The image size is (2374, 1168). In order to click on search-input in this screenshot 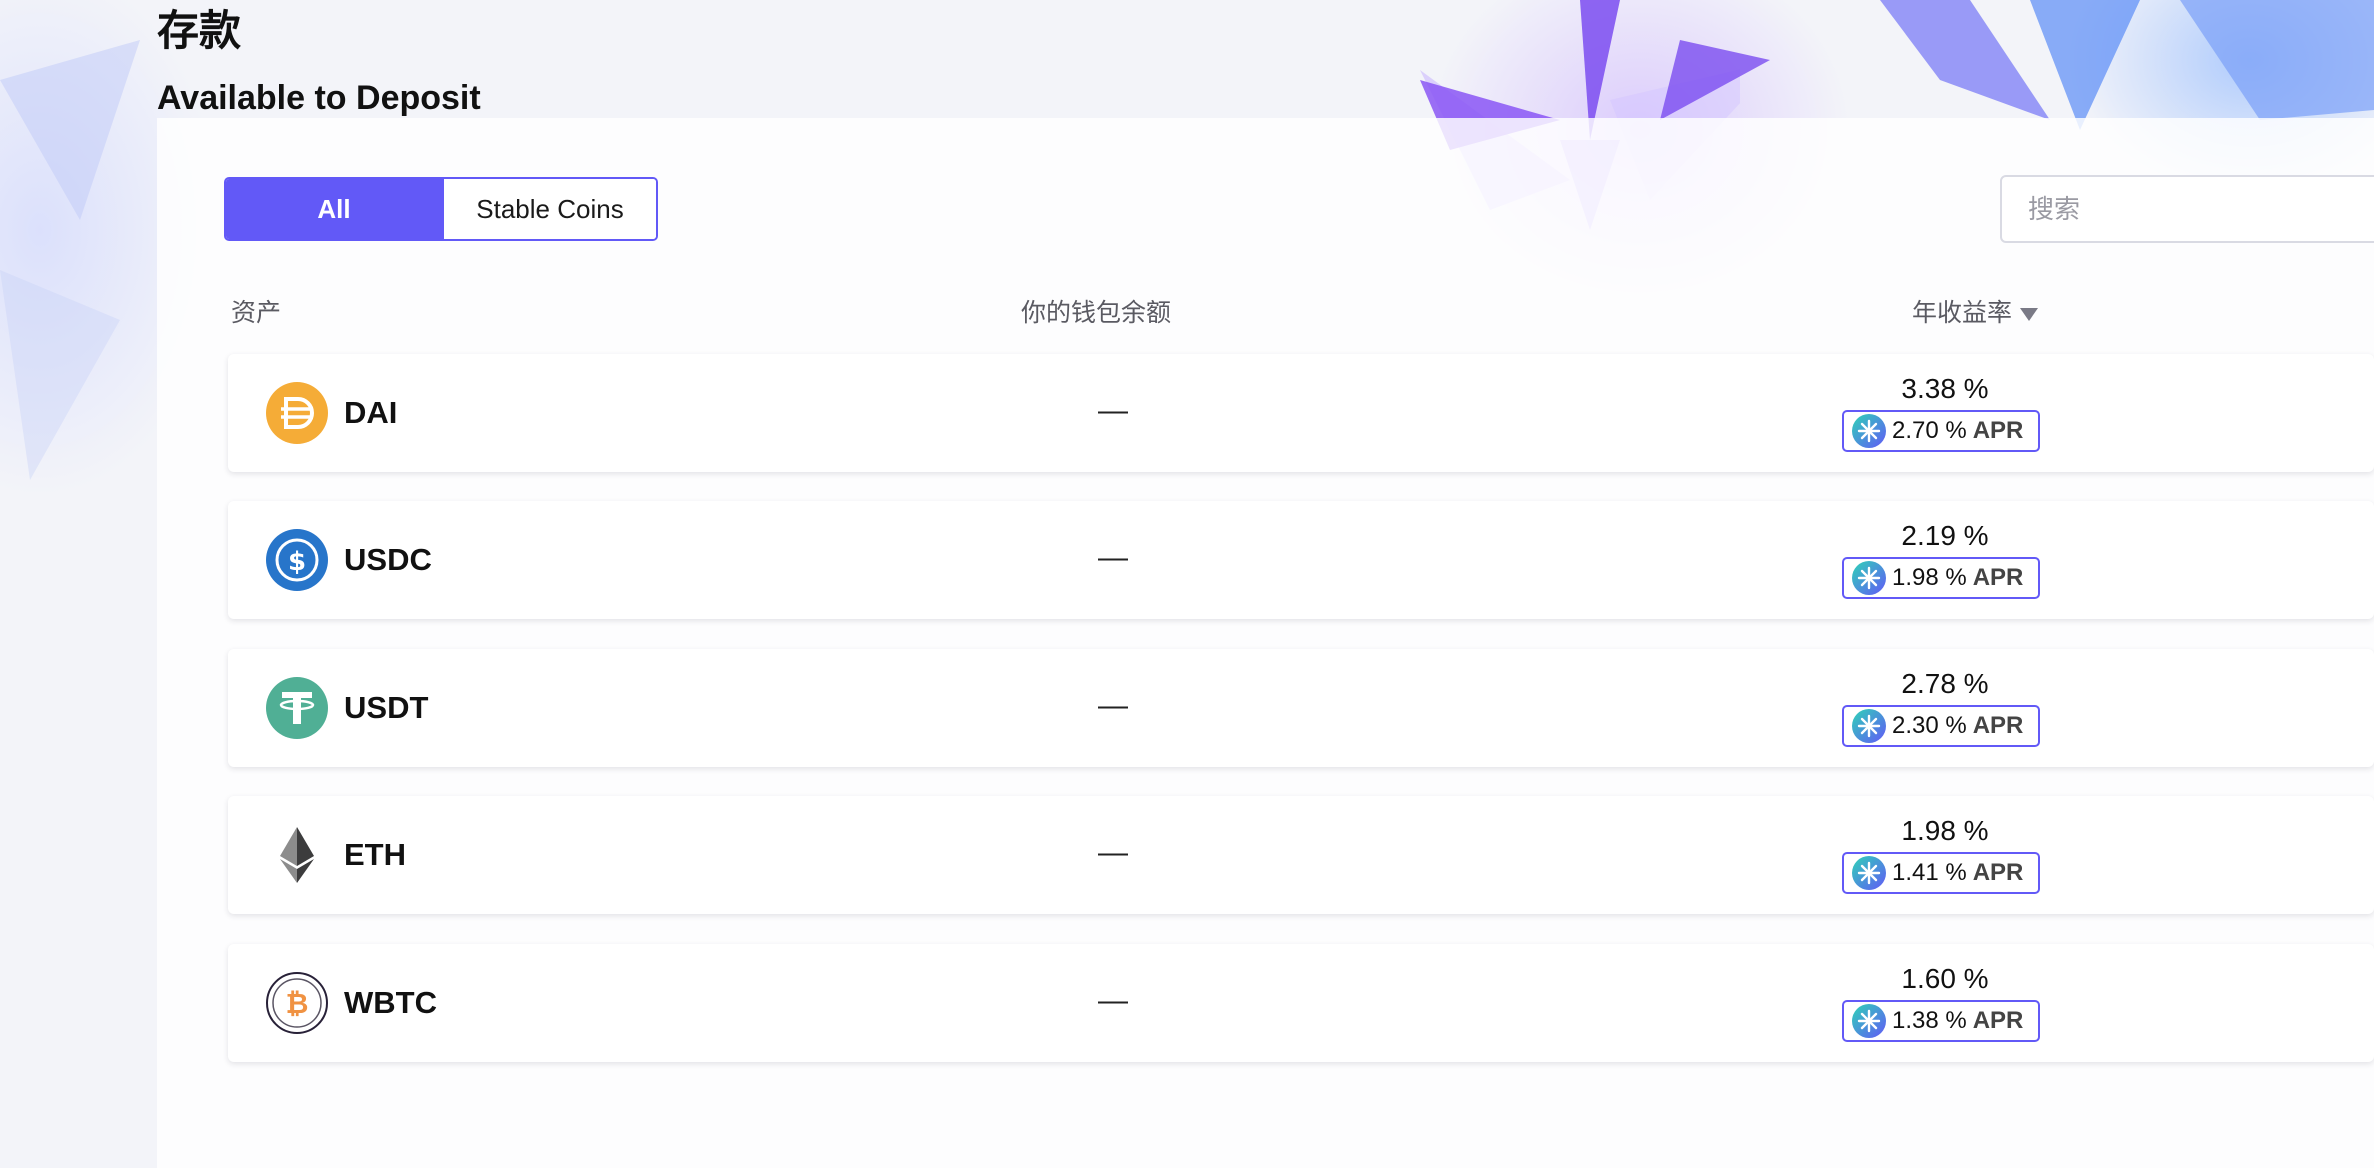, I will do `click(2188, 209)`.